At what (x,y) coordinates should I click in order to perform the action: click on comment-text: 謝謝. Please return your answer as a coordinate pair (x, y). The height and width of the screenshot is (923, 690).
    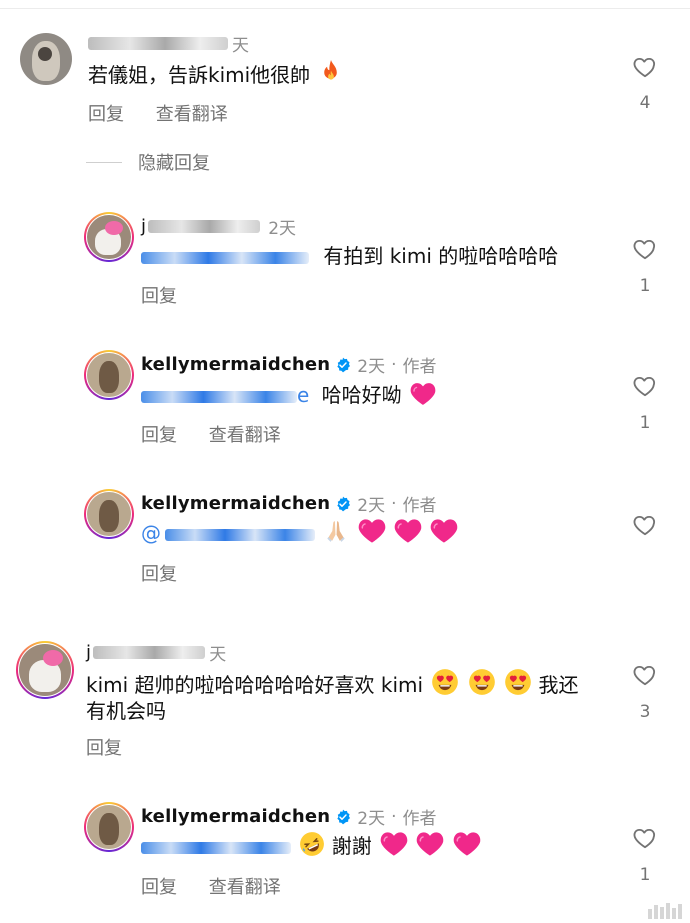
    Looking at the image, I should click on (311, 846).